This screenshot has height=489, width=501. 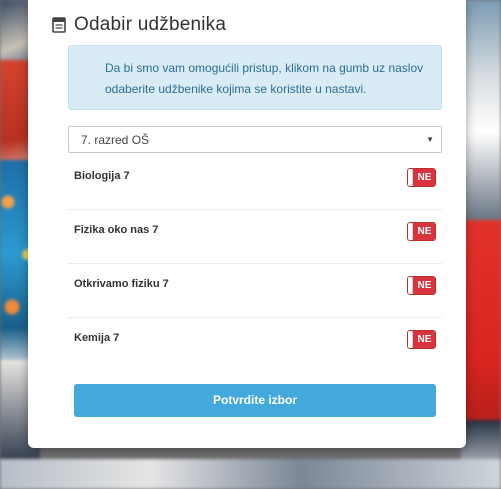 I want to click on caret-down-icon: ▼, so click(x=430, y=139).